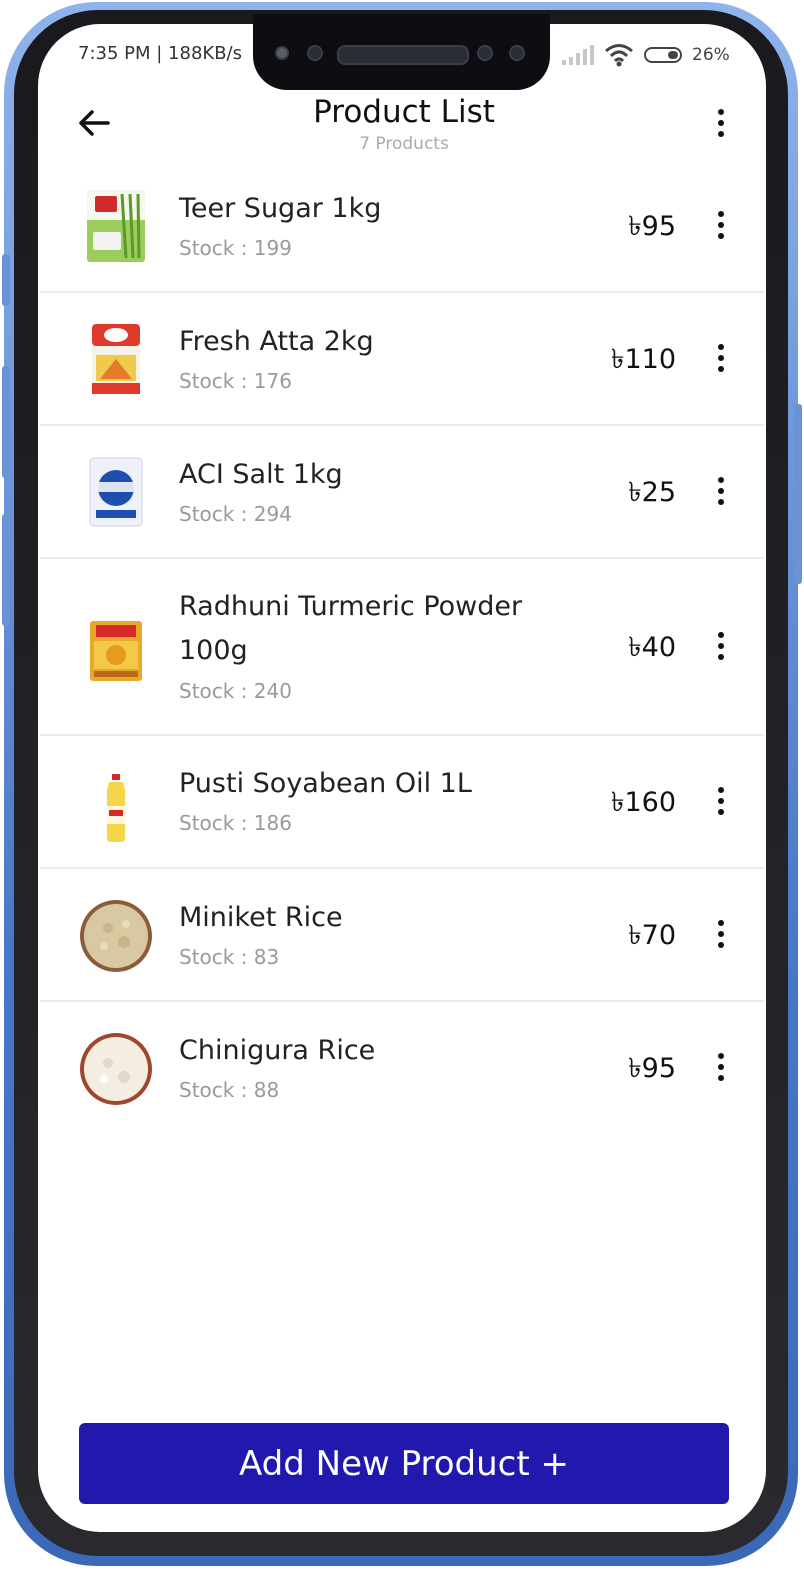 This screenshot has height=1570, width=804. I want to click on list-item: Pusti Soyabean Oil 1L Stock : 186 ৳160, so click(402, 802).